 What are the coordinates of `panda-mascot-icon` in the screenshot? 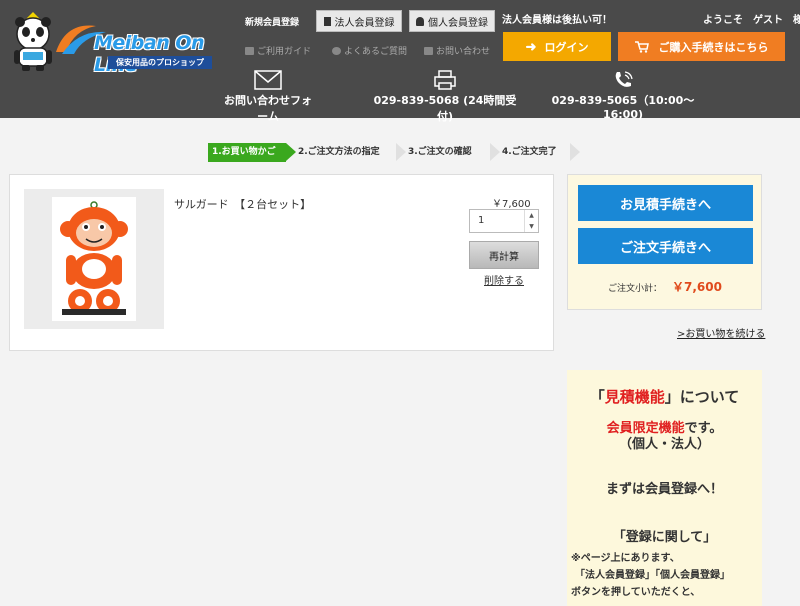 It's located at (33, 41).